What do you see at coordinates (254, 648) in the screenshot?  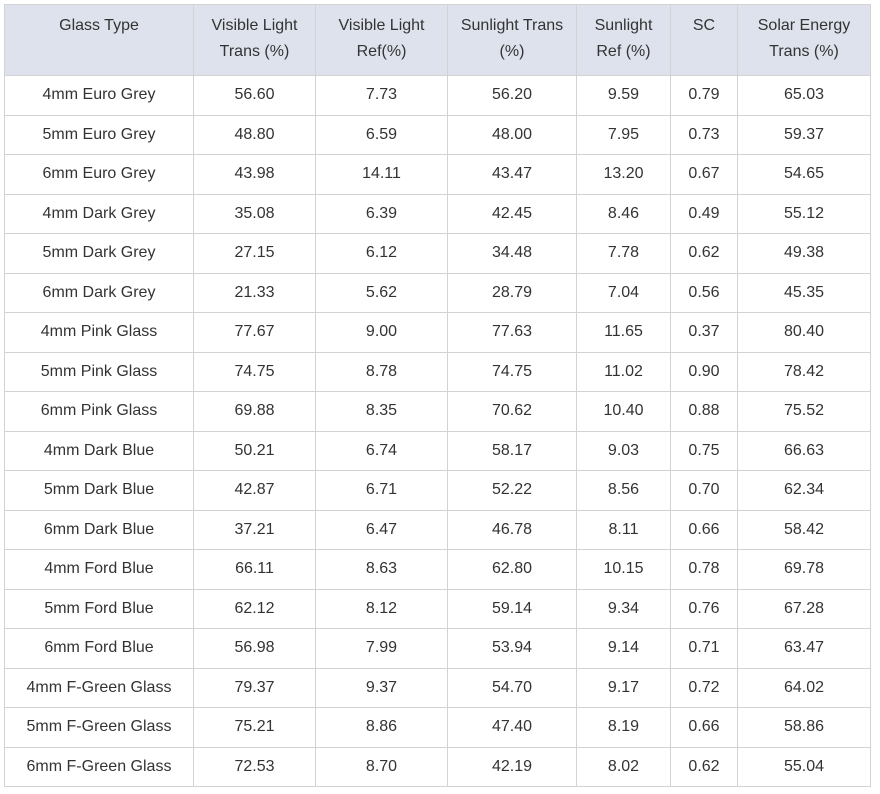 I see `cell-visible-light-trans: 56.98` at bounding box center [254, 648].